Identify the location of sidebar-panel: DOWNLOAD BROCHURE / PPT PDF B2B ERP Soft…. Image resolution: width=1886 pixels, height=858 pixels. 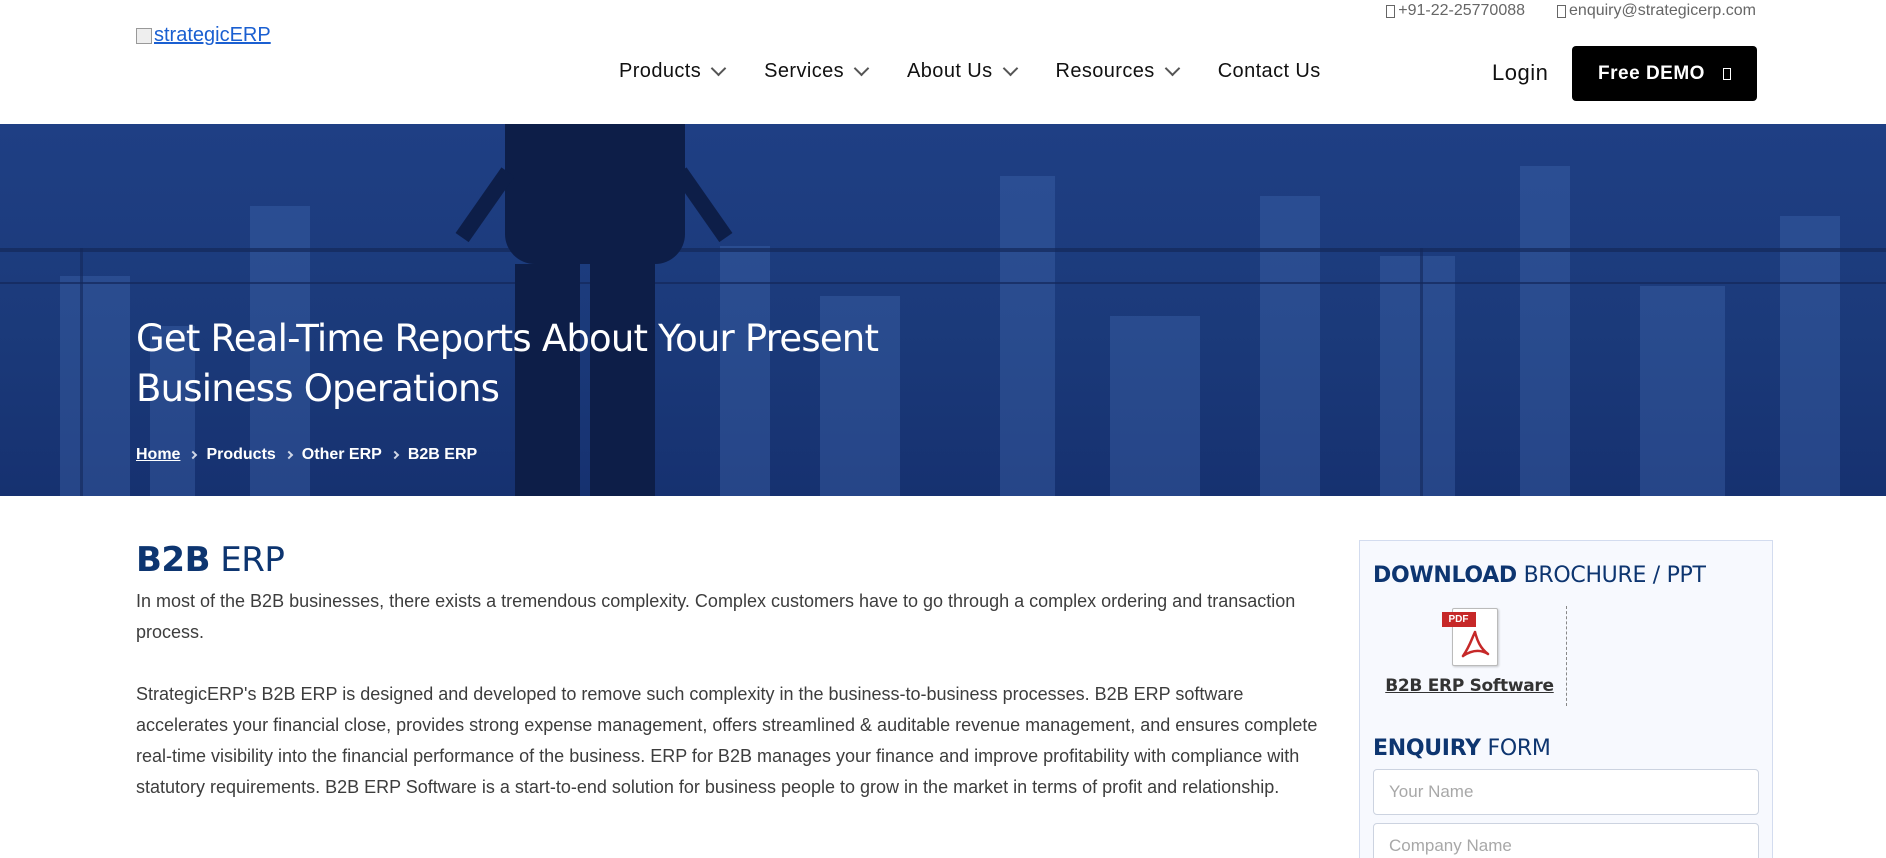
(1566, 699).